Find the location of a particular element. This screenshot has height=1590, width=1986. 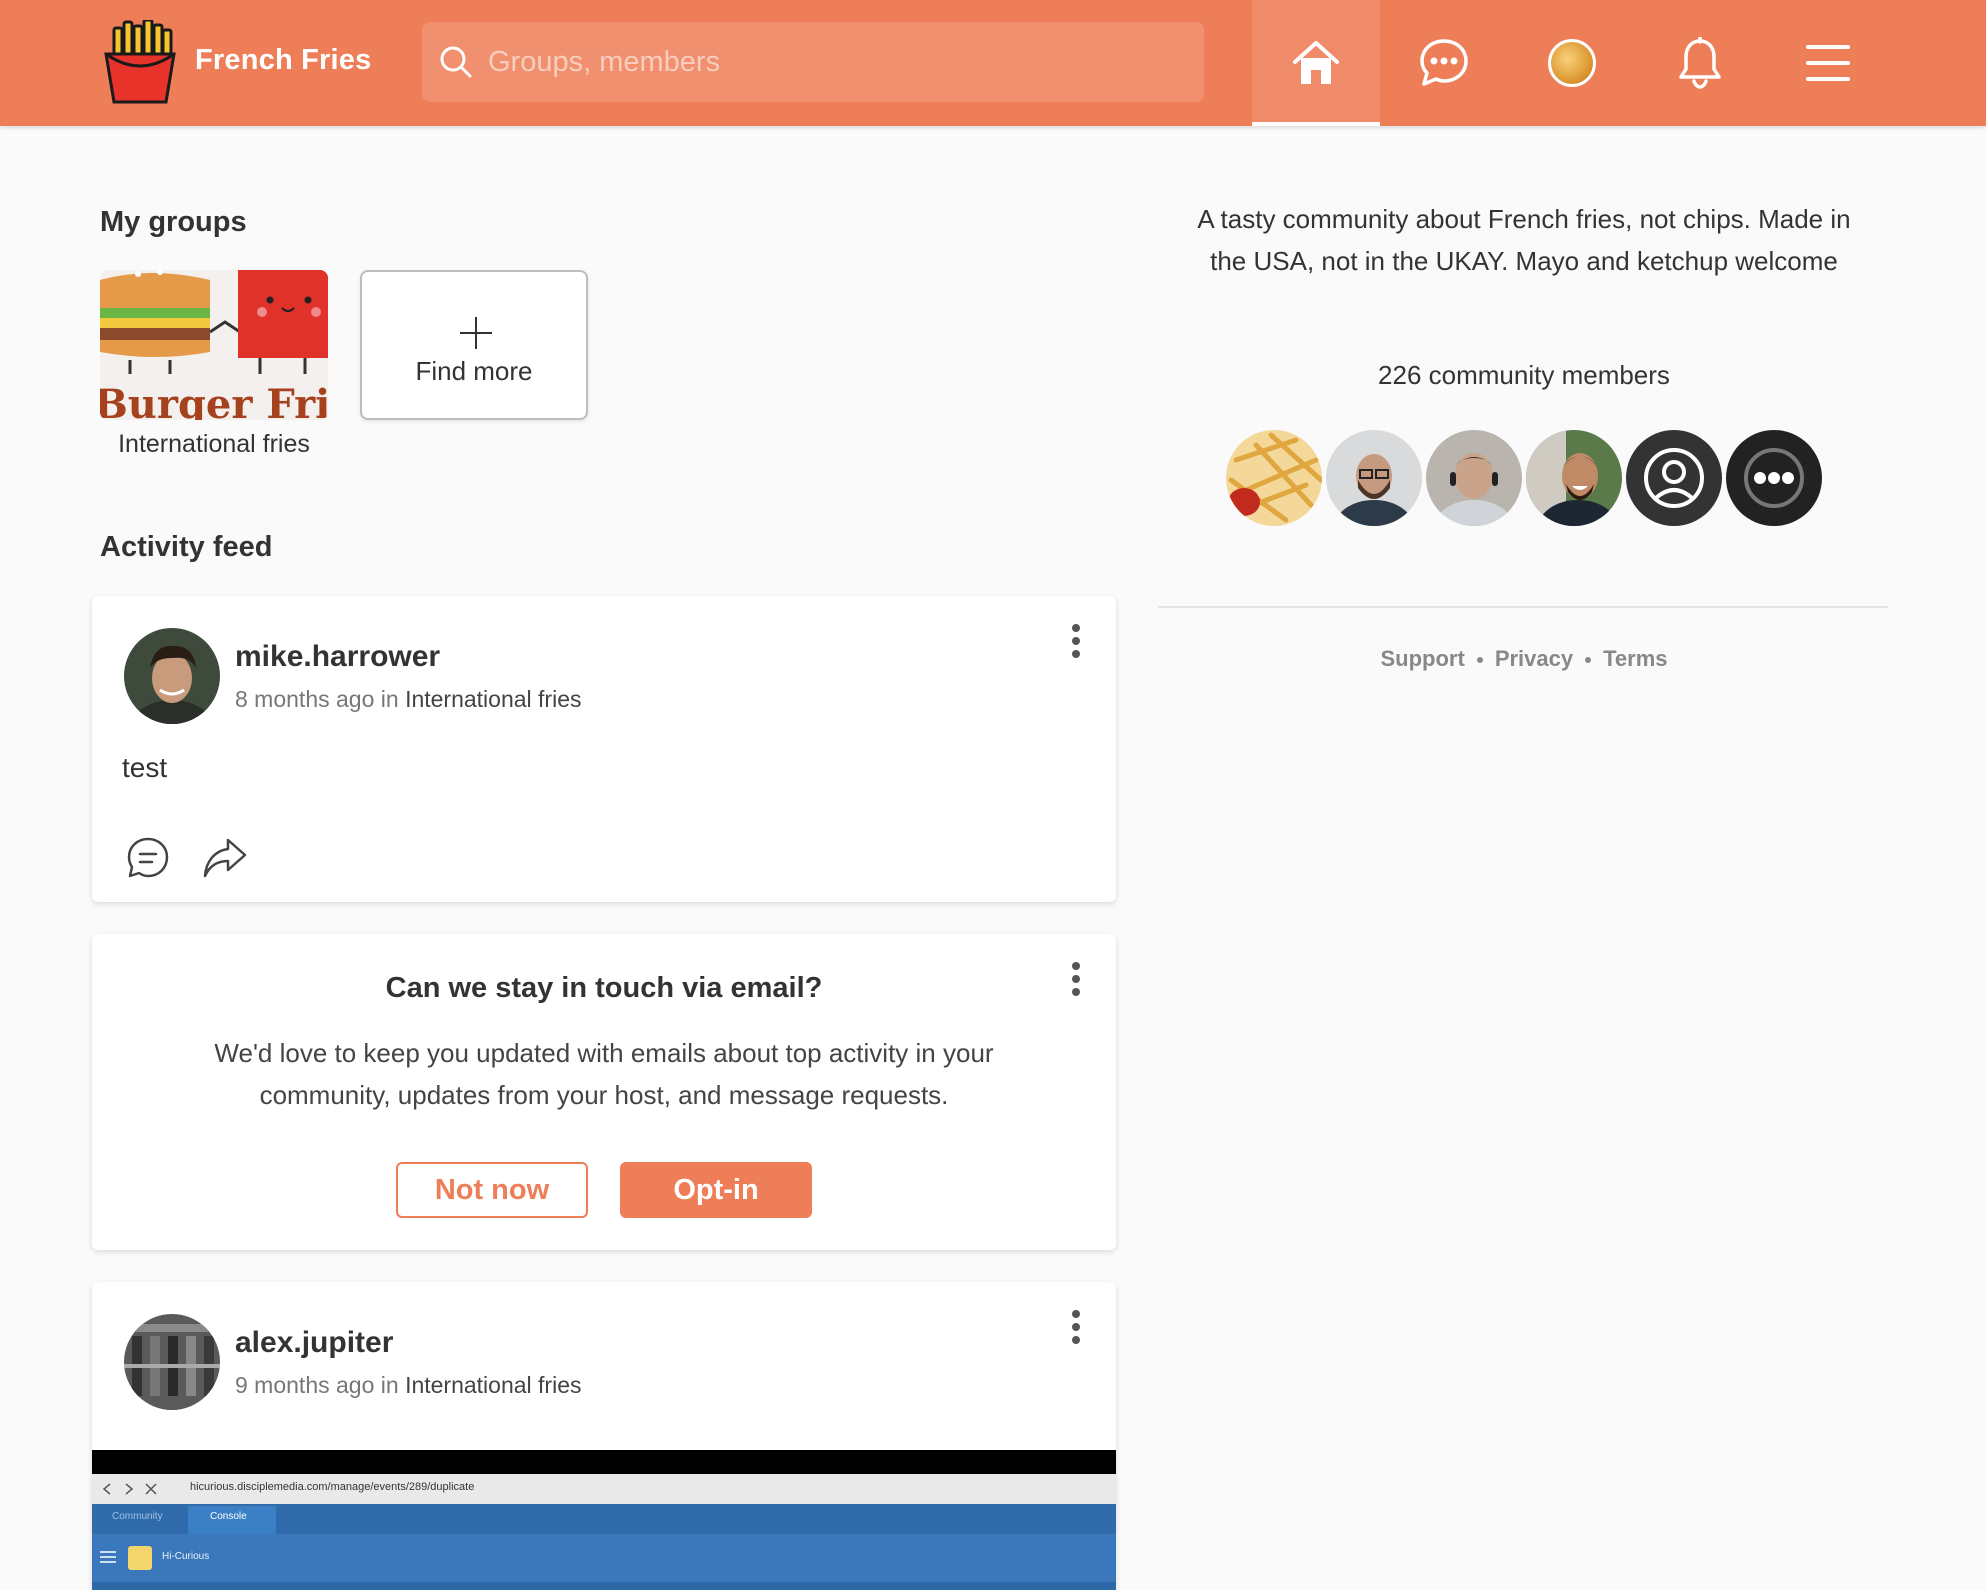

share-icon is located at coordinates (225, 858).